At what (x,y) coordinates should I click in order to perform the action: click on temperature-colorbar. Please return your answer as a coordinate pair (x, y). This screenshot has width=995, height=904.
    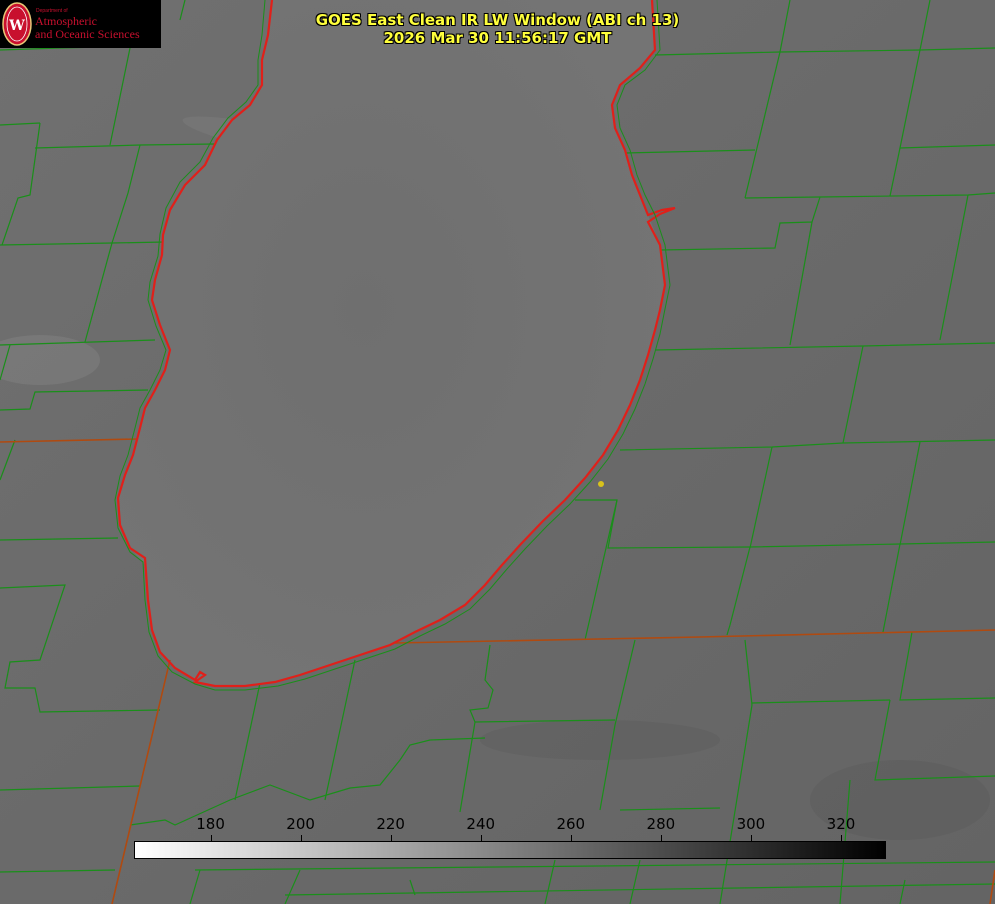
    Looking at the image, I should click on (510, 850).